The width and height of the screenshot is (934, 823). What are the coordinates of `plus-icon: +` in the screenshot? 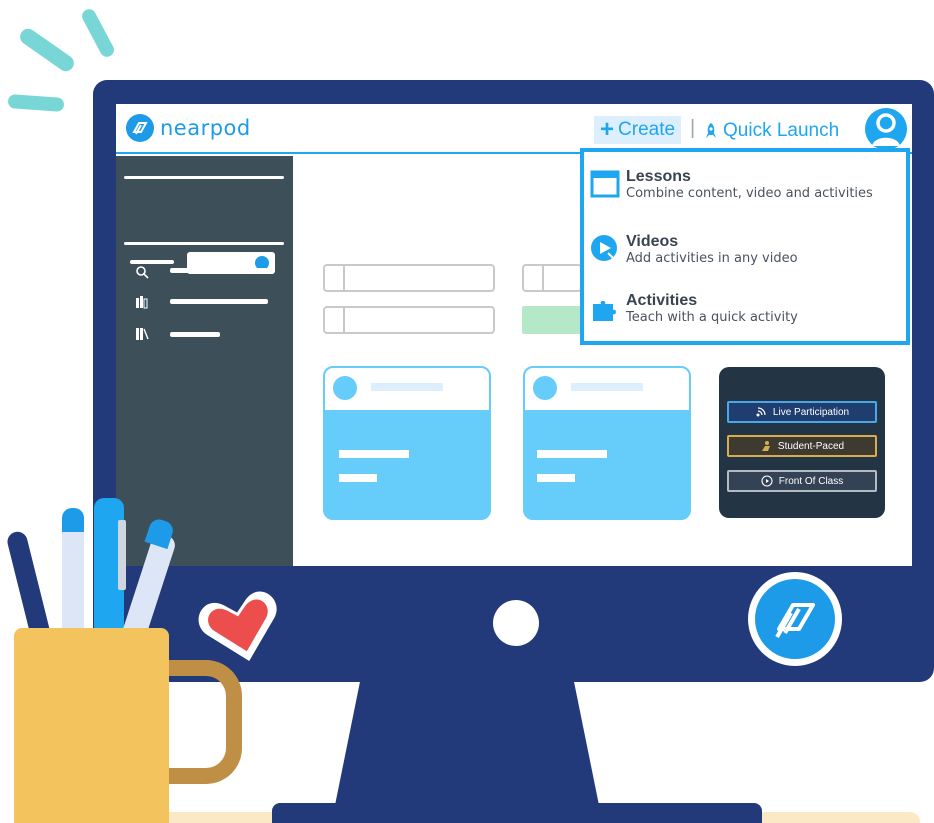 It's located at (607, 129).